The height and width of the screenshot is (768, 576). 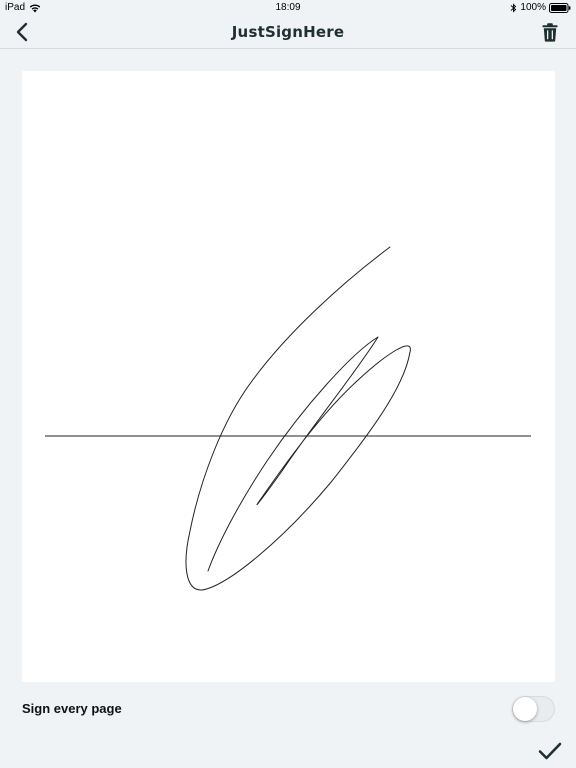 I want to click on navigation-bar: JustSignHere, so click(x=288, y=32).